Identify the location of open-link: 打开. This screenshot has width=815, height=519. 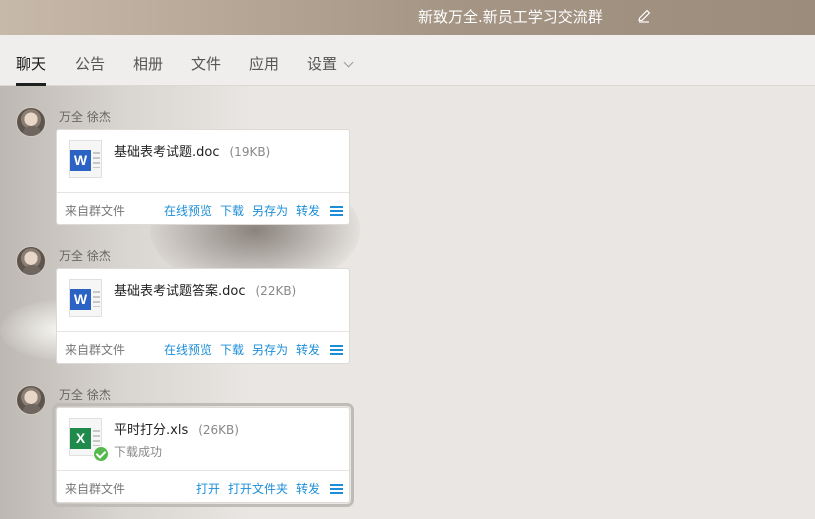
(208, 488).